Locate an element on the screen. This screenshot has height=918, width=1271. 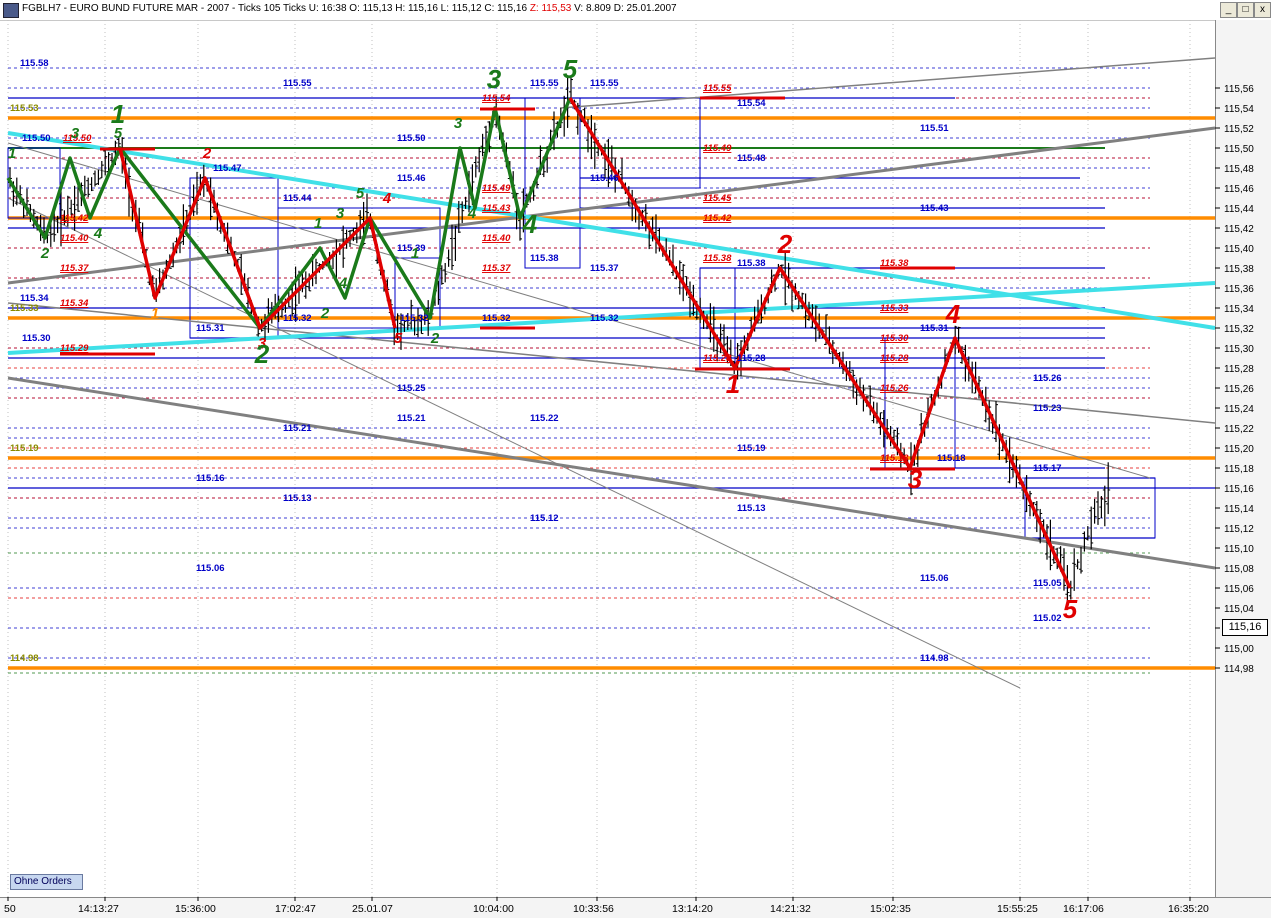
price-axis-label: 115,38 is located at coordinates (1239, 269).